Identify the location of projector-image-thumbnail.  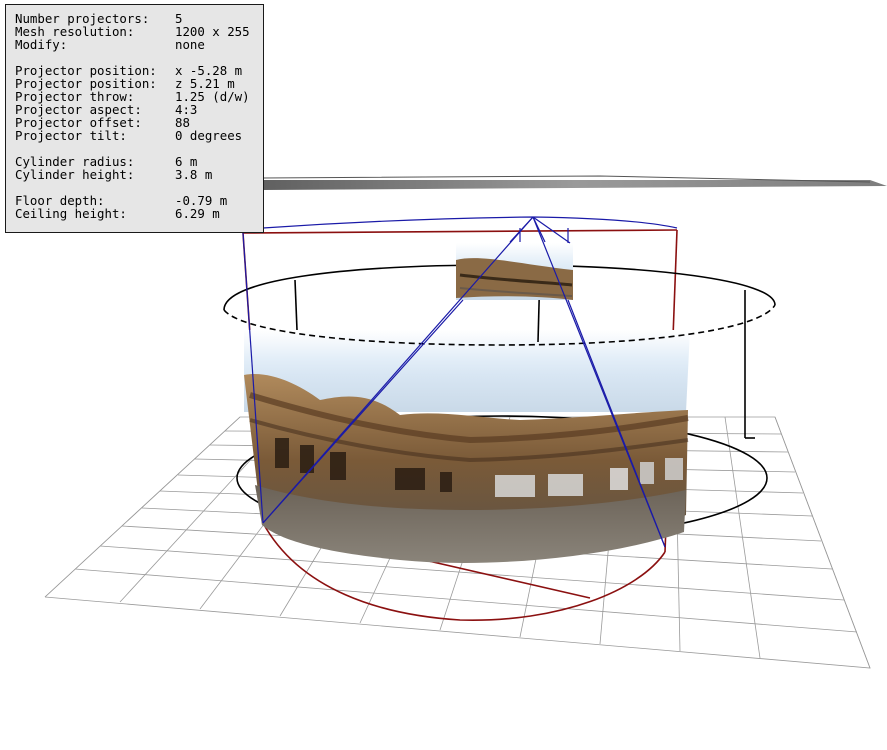
(514, 271).